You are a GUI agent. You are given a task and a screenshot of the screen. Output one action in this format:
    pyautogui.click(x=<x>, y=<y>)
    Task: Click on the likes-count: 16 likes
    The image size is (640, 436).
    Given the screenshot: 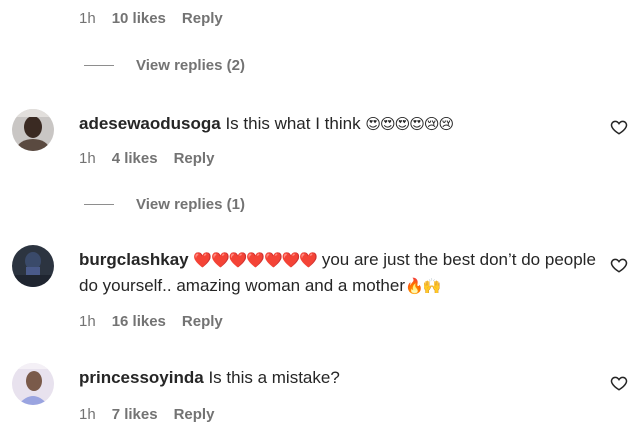 What is the action you would take?
    pyautogui.click(x=139, y=321)
    